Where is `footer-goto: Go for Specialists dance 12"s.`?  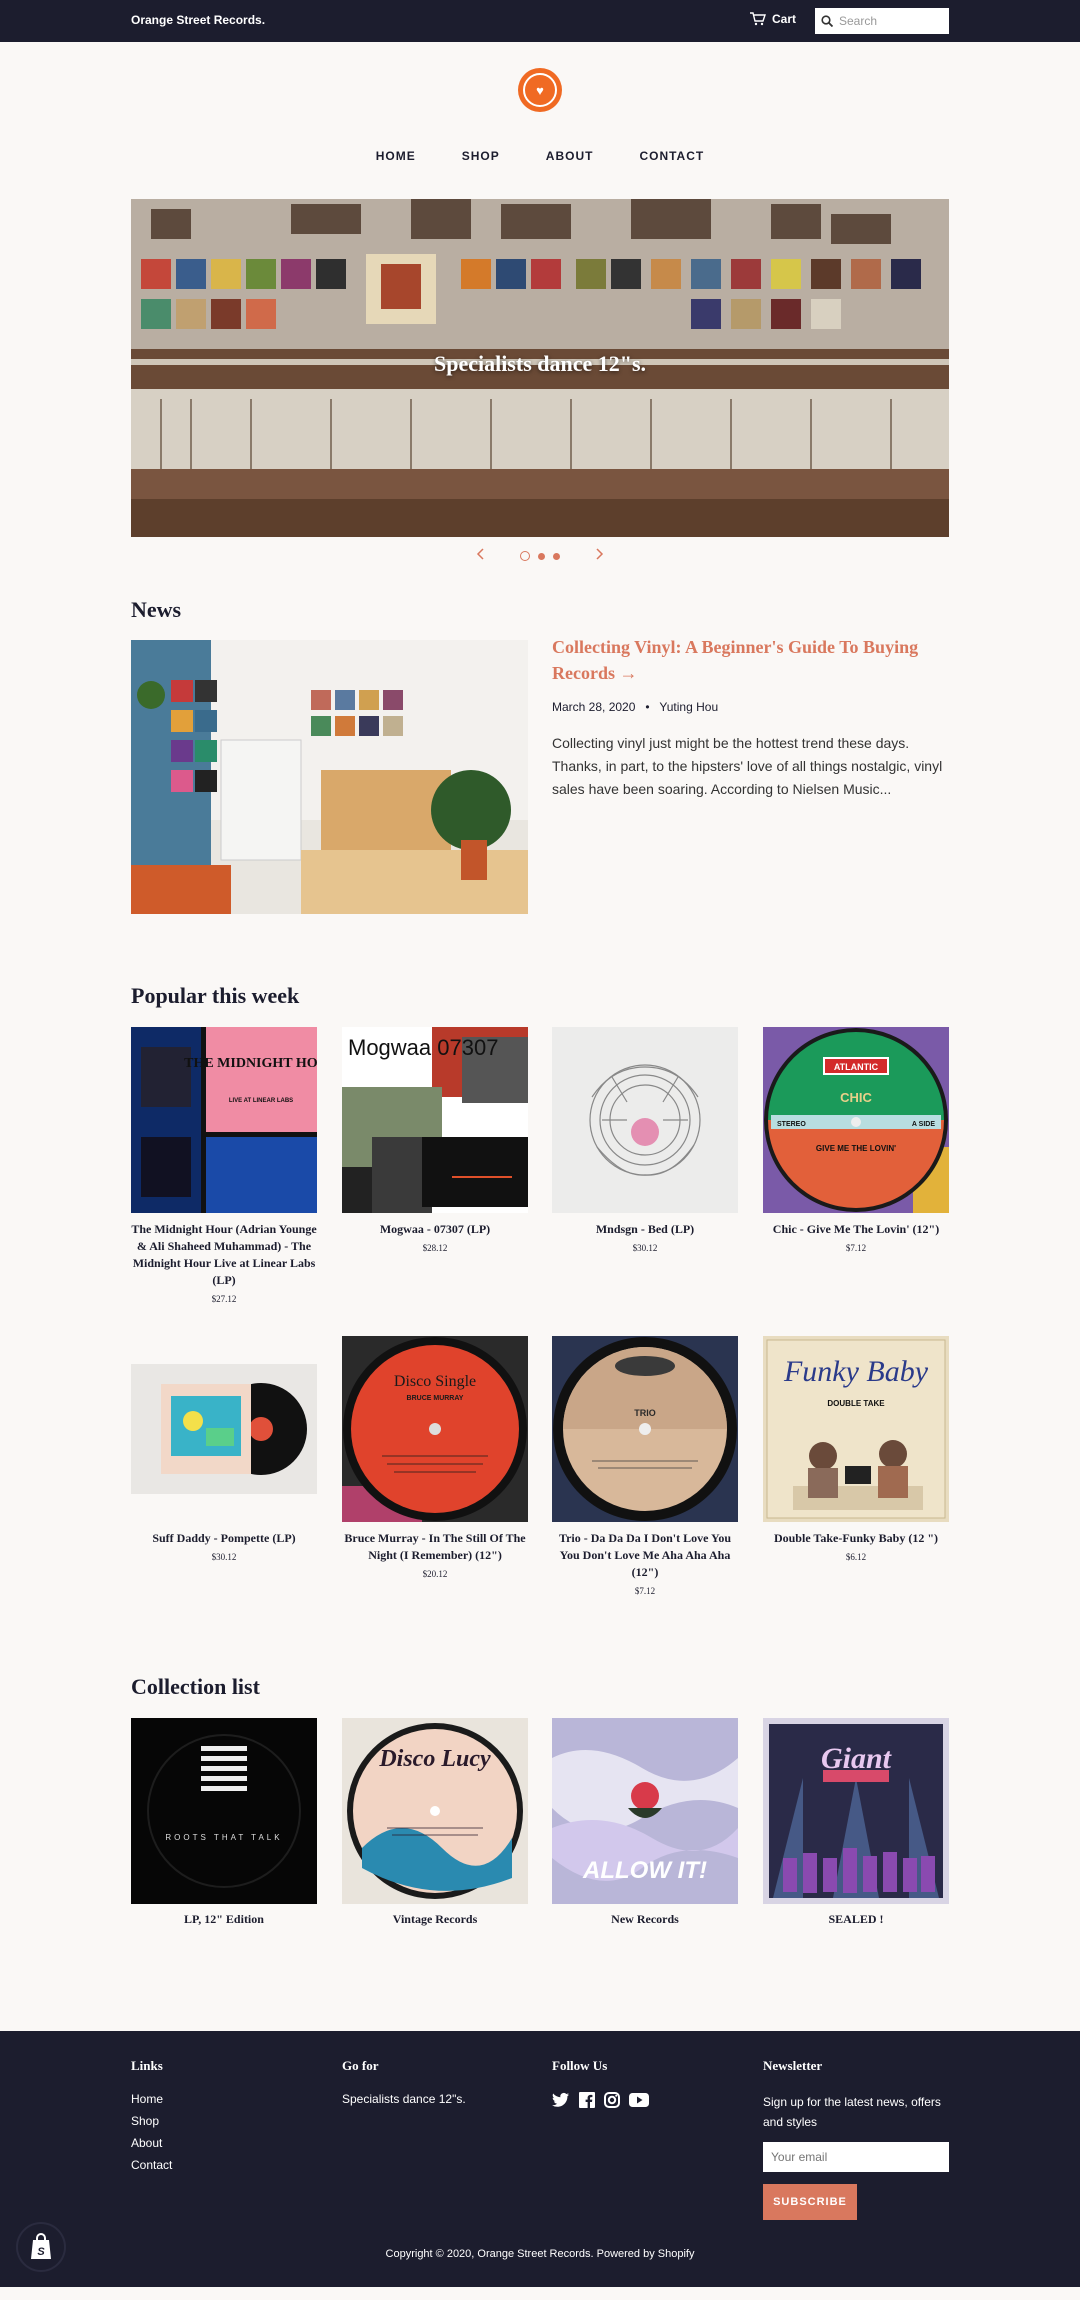 footer-goto: Go for Specialists dance 12"s. is located at coordinates (404, 2086).